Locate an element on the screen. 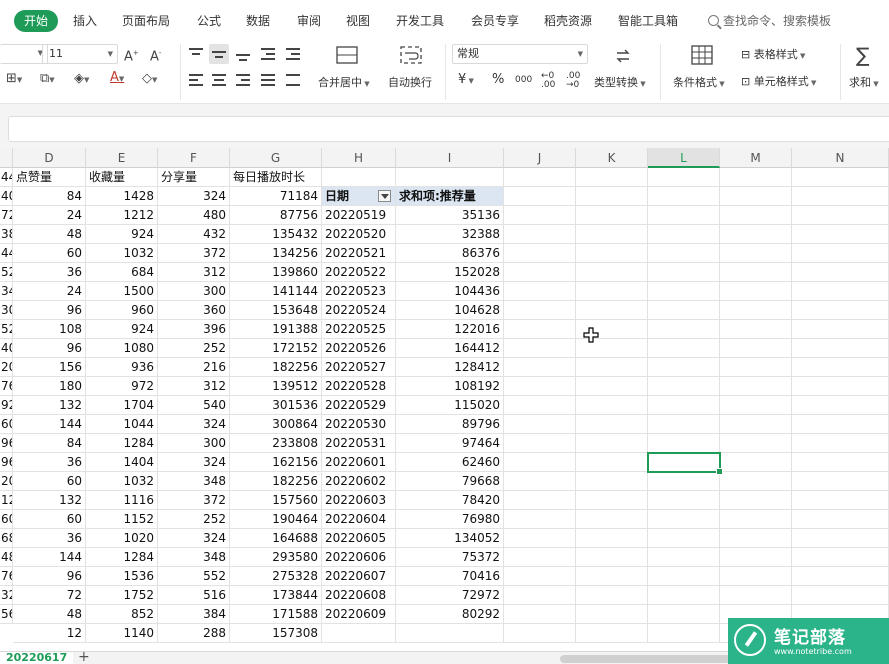 The height and width of the screenshot is (664, 889). cell: 87756 is located at coordinates (276, 215).